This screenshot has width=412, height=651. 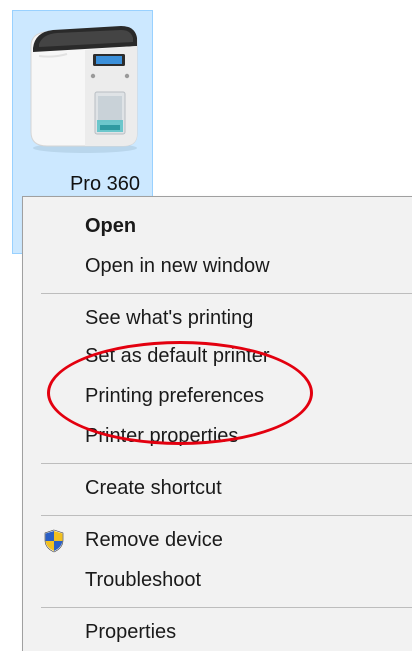 What do you see at coordinates (217, 632) in the screenshot?
I see `menu-item-properties: Properties` at bounding box center [217, 632].